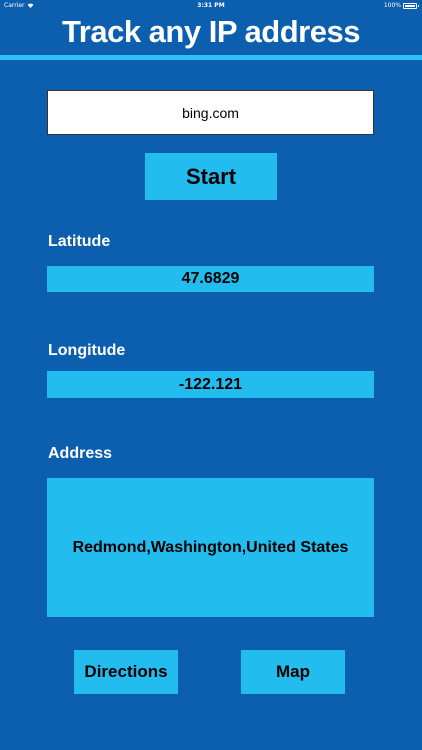  I want to click on latitude-label: Latitude, so click(79, 241).